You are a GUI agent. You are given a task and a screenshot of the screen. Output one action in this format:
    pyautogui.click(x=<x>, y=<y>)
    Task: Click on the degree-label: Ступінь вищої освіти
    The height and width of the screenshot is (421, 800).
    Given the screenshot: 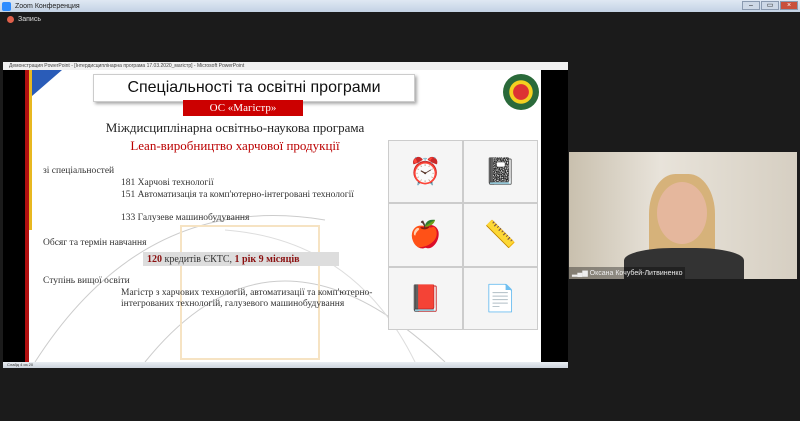 What is the action you would take?
    pyautogui.click(x=86, y=281)
    